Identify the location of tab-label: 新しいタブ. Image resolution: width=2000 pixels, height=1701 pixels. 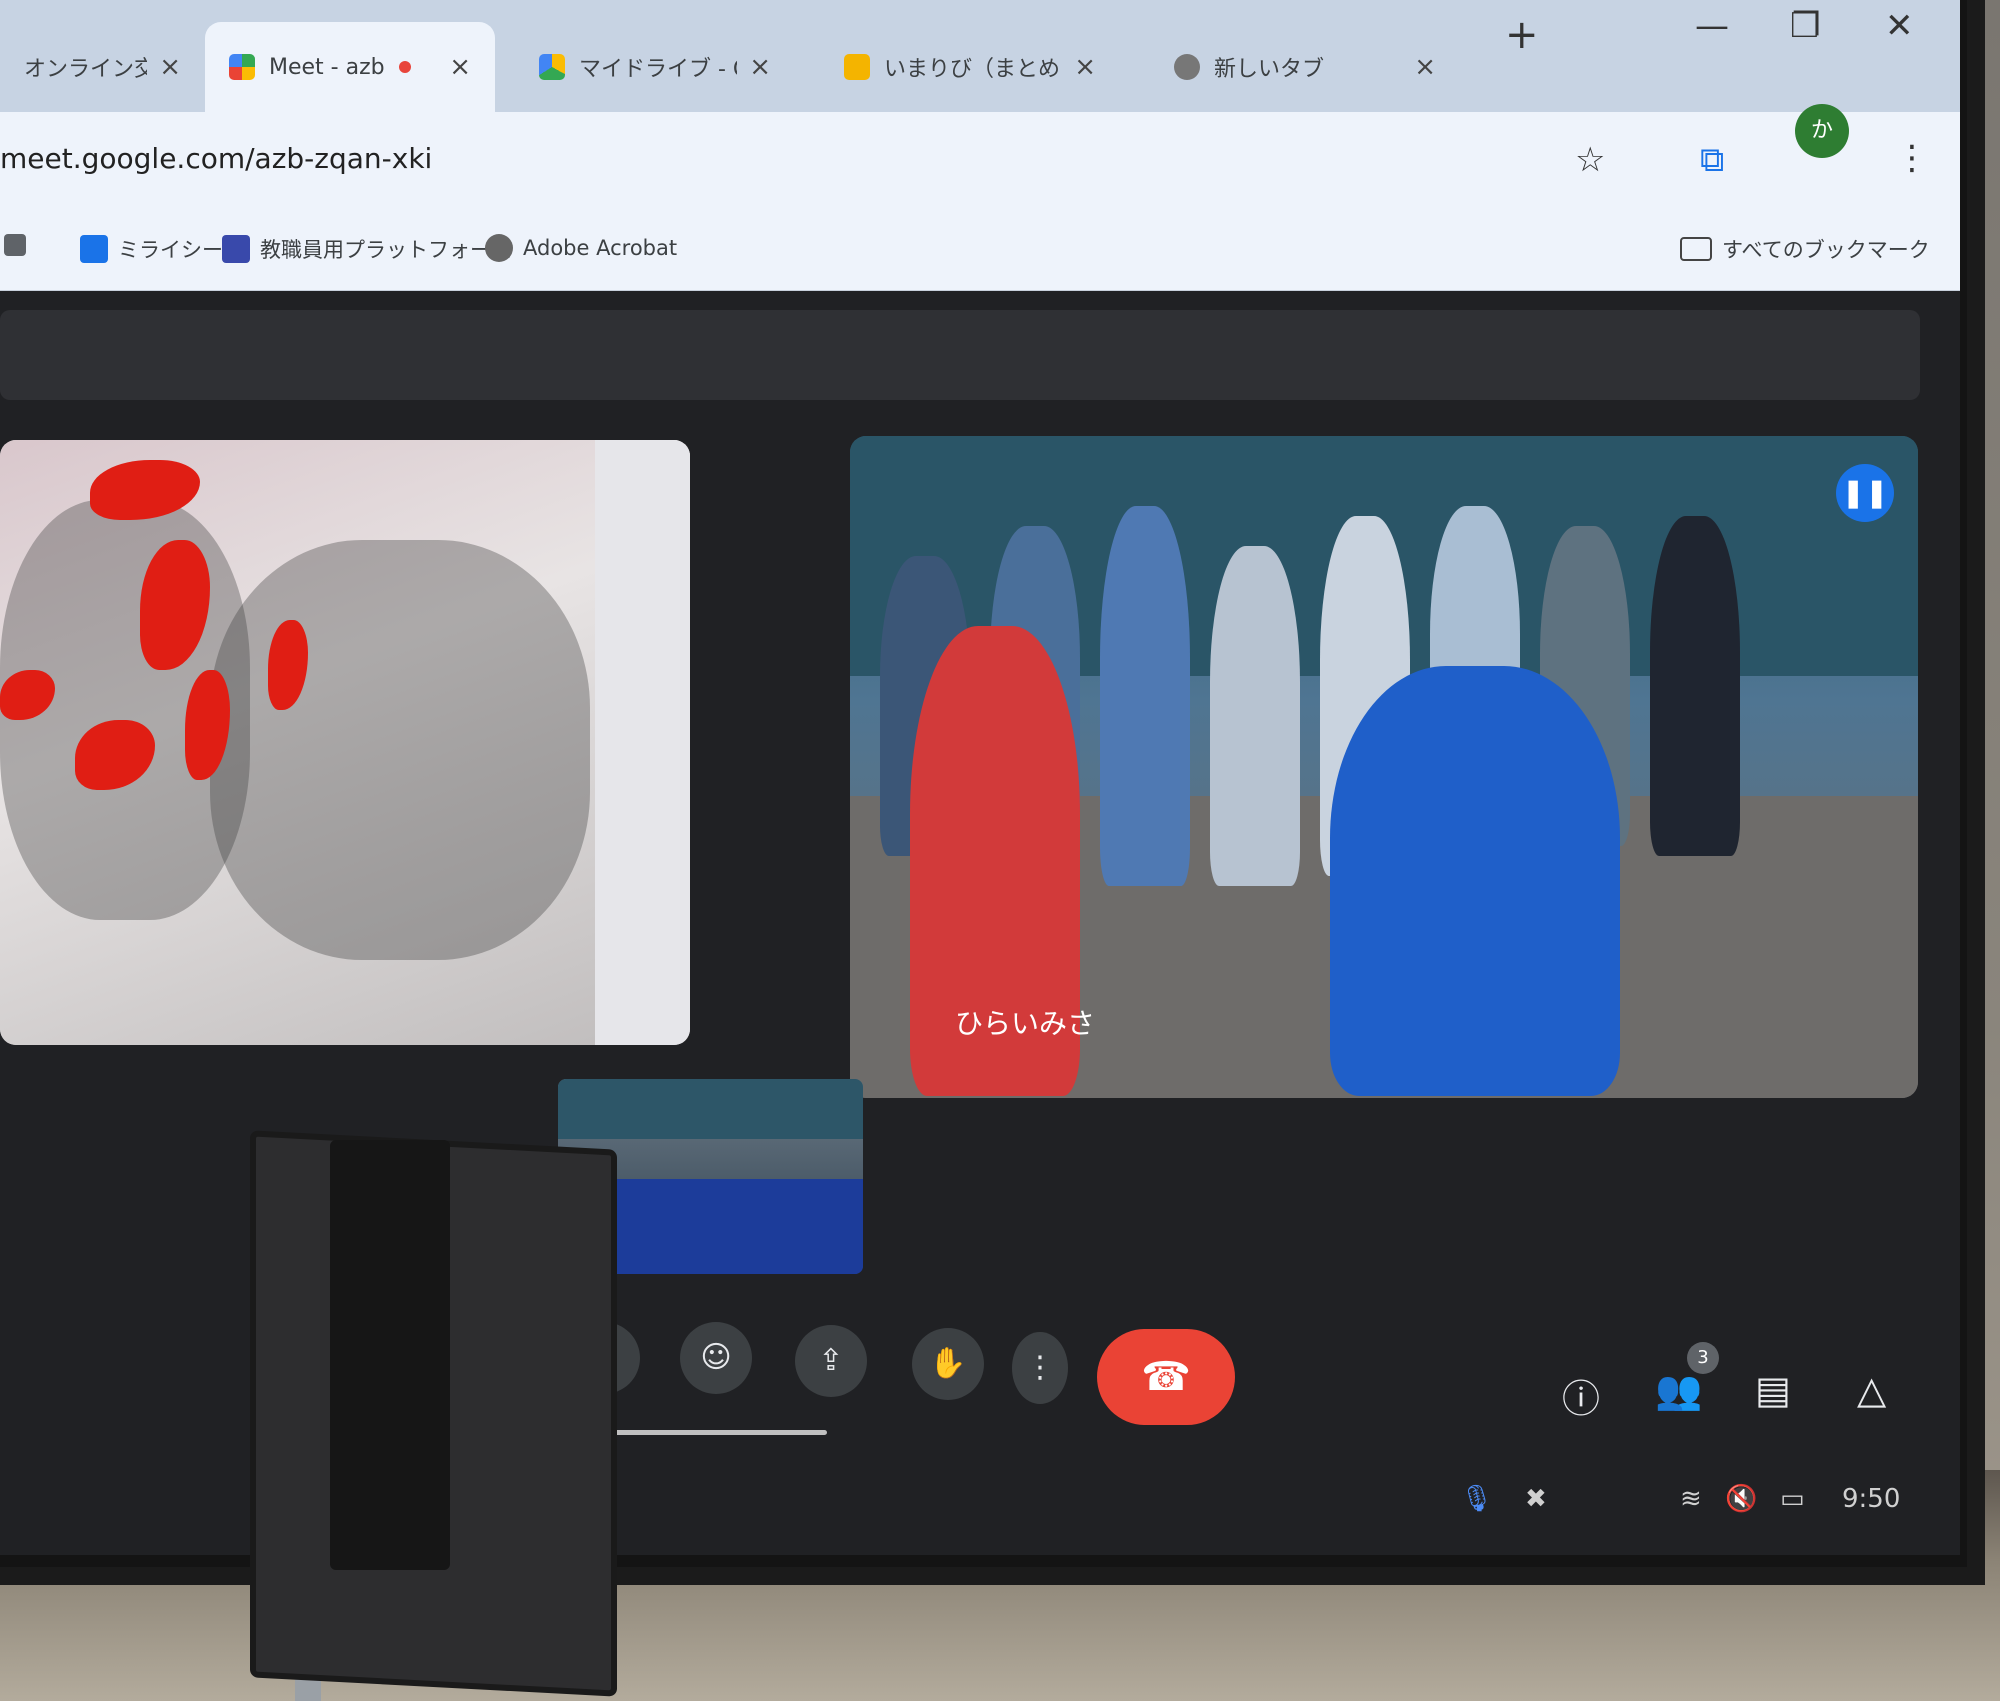
(1269, 69).